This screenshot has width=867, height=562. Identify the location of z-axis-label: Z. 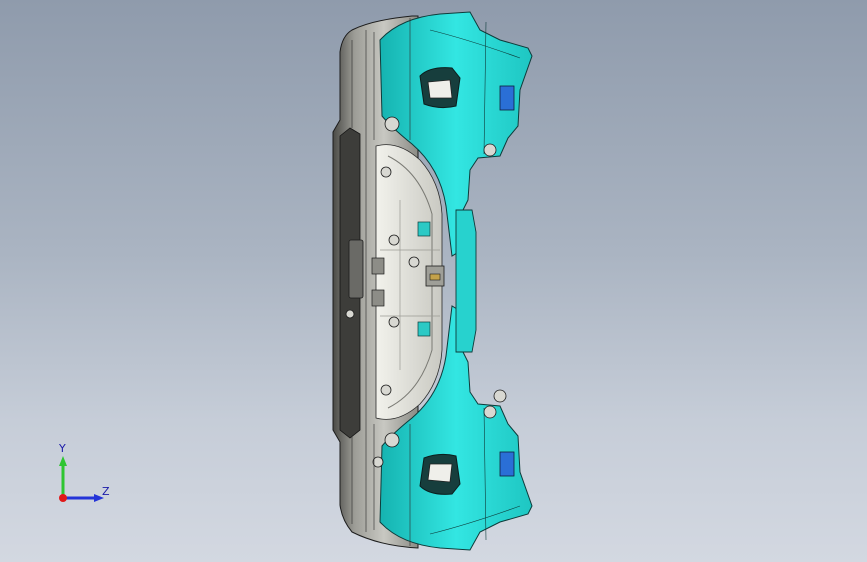
(106, 491).